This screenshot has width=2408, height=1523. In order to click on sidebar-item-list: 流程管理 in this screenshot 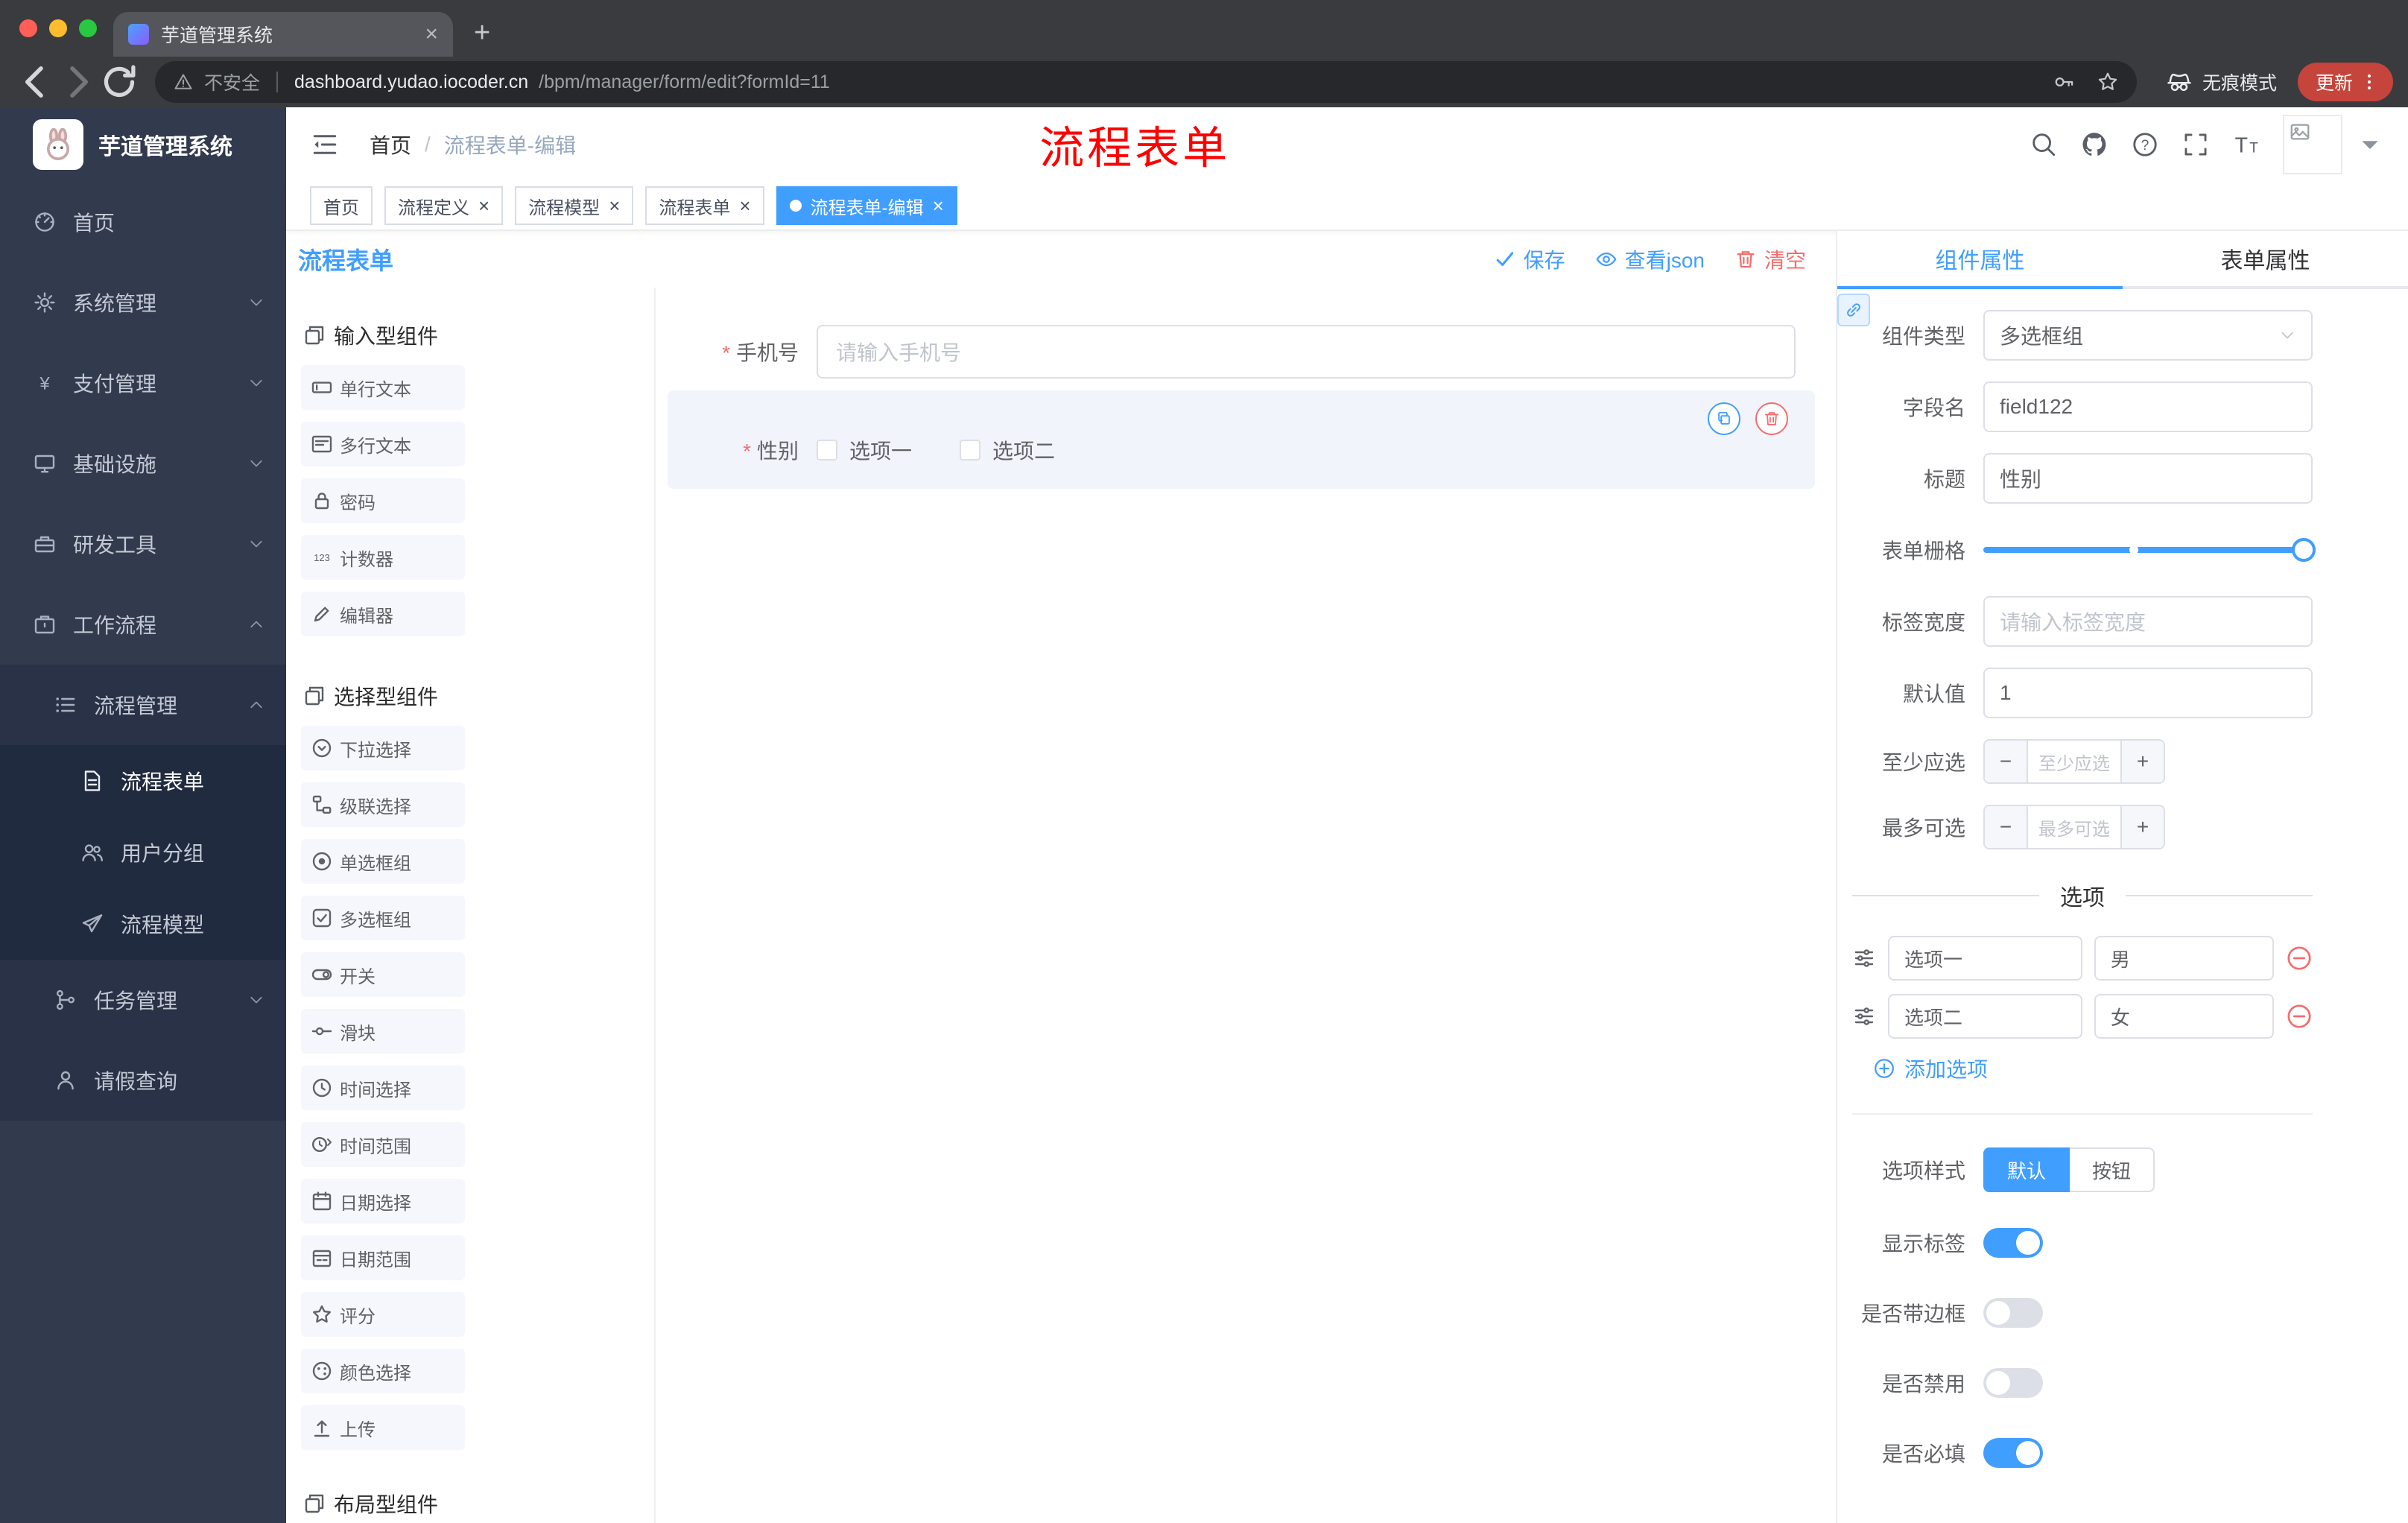, I will do `click(143, 705)`.